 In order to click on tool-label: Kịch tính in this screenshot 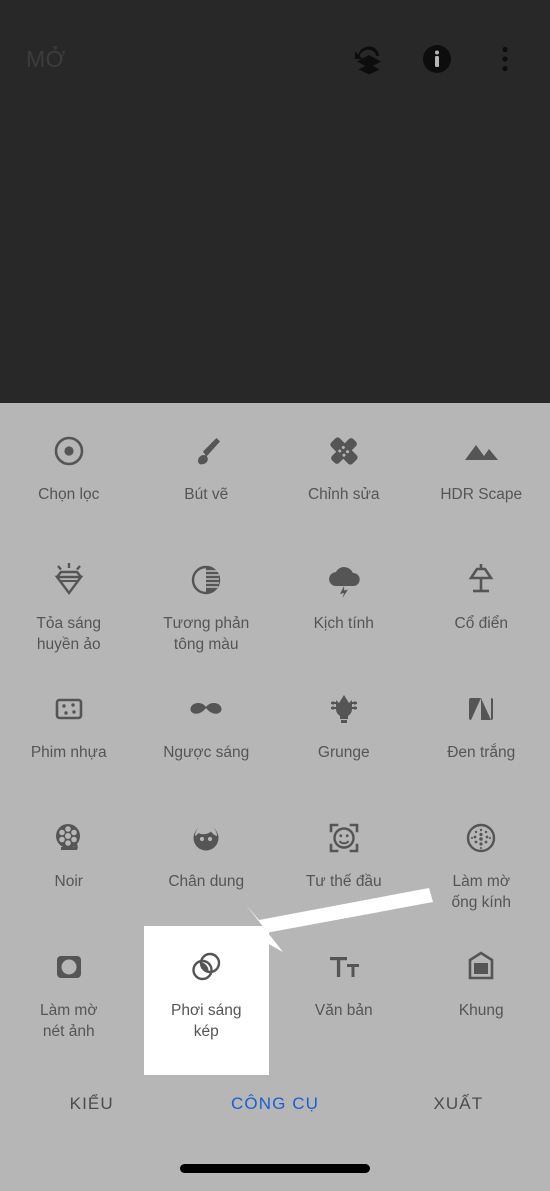, I will do `click(343, 623)`.